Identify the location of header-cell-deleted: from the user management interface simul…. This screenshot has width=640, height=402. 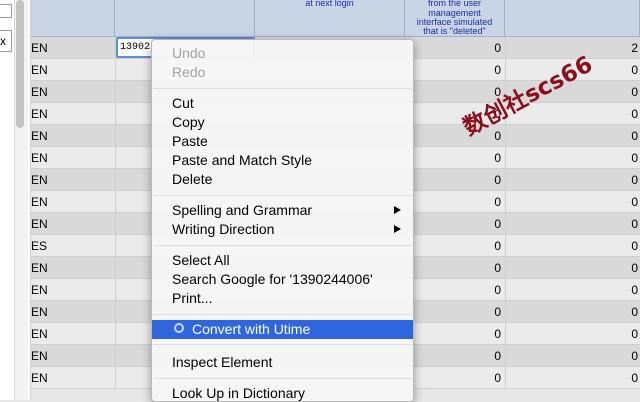
(455, 18).